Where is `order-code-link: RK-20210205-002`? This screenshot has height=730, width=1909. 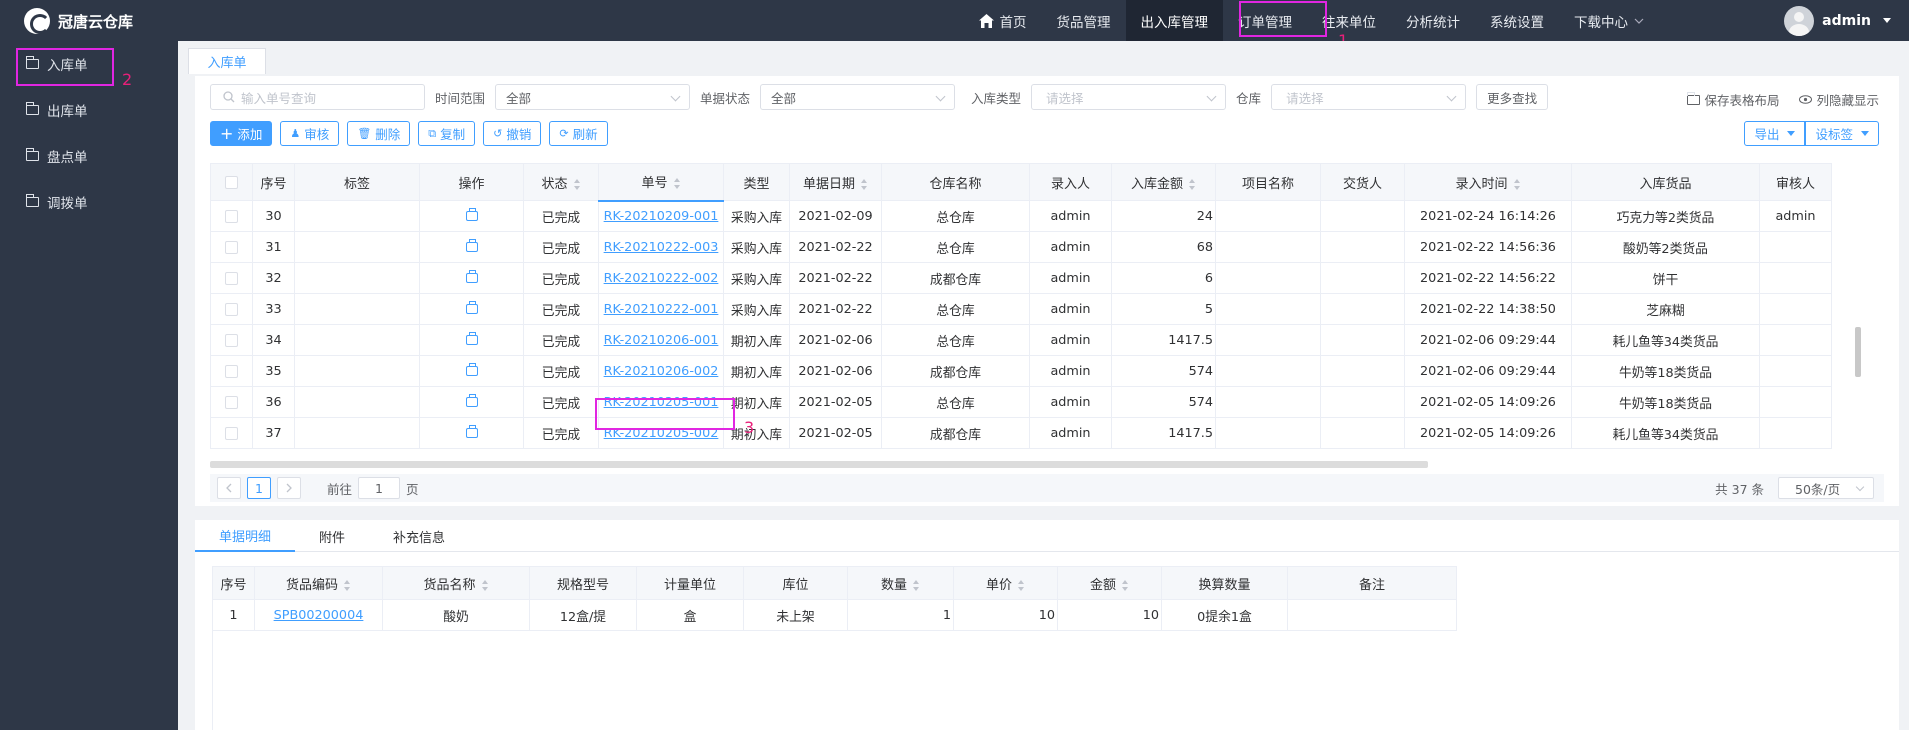 order-code-link: RK-20210205-002 is located at coordinates (661, 433).